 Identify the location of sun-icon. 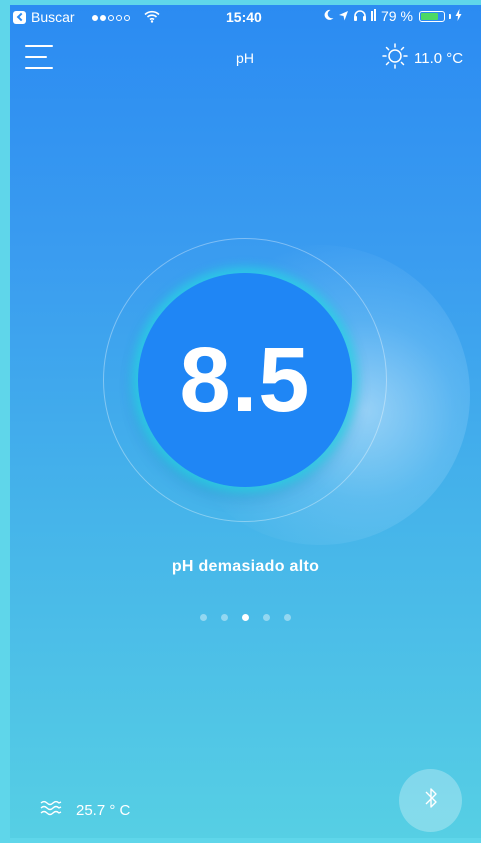
(395, 58).